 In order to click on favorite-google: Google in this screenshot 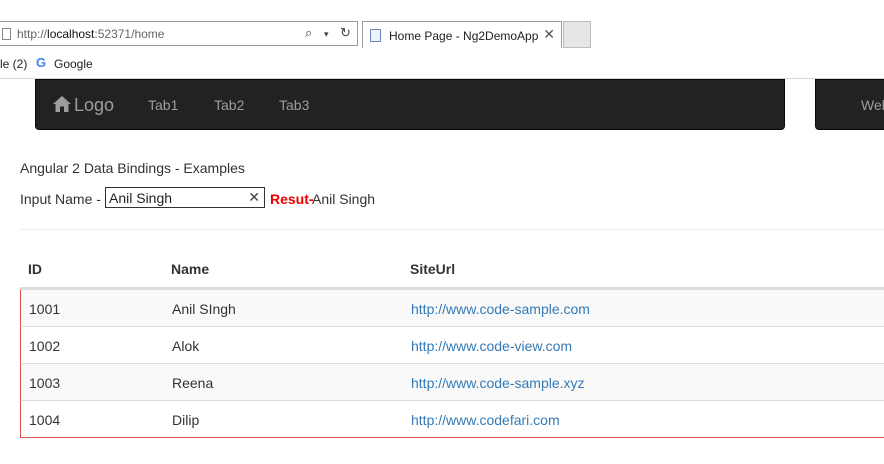, I will do `click(73, 64)`.